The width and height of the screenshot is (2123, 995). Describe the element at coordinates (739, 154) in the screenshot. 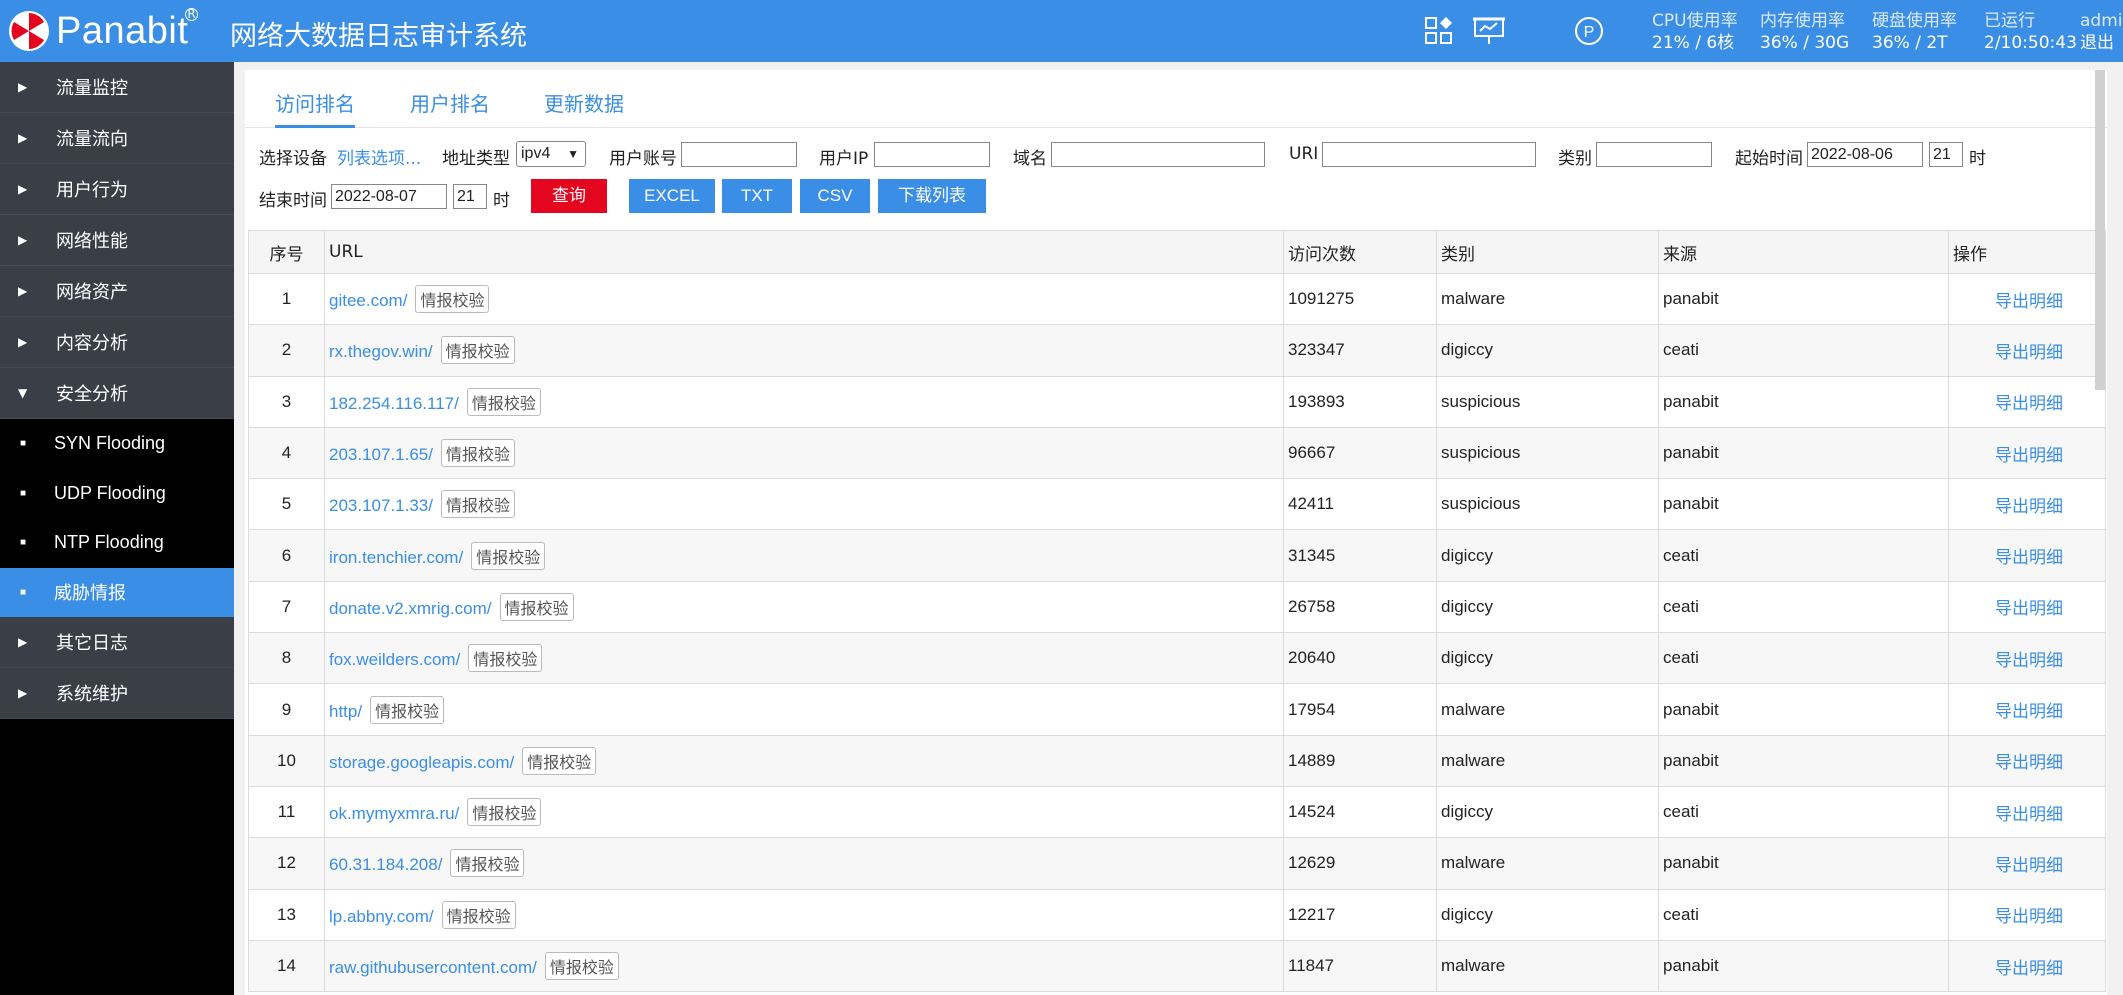

I see `user-account-input` at that location.